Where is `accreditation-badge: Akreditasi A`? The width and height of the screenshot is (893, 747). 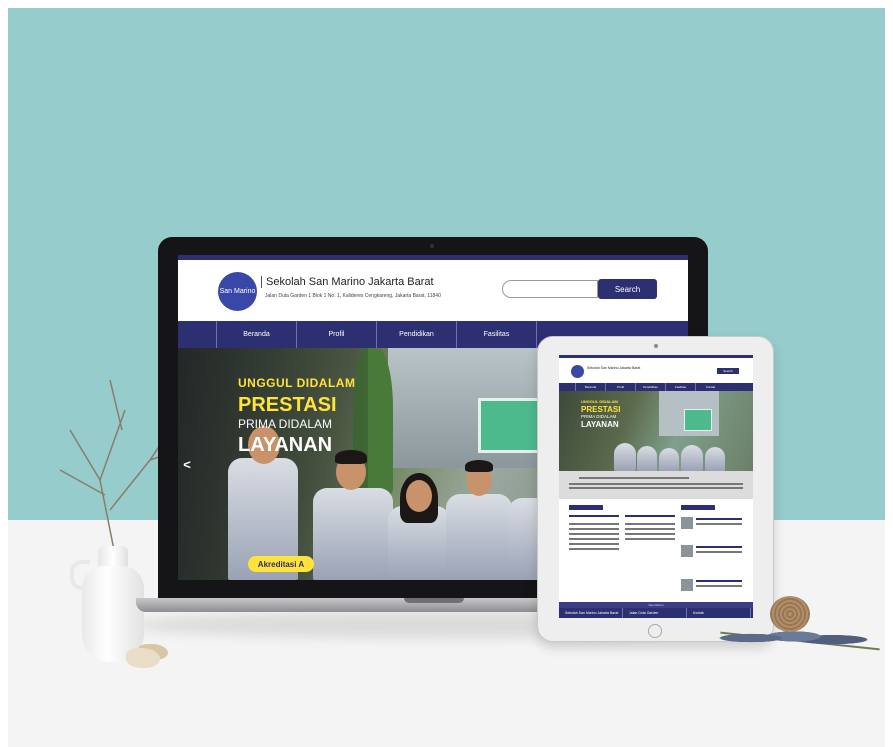 accreditation-badge: Akreditasi A is located at coordinates (281, 564).